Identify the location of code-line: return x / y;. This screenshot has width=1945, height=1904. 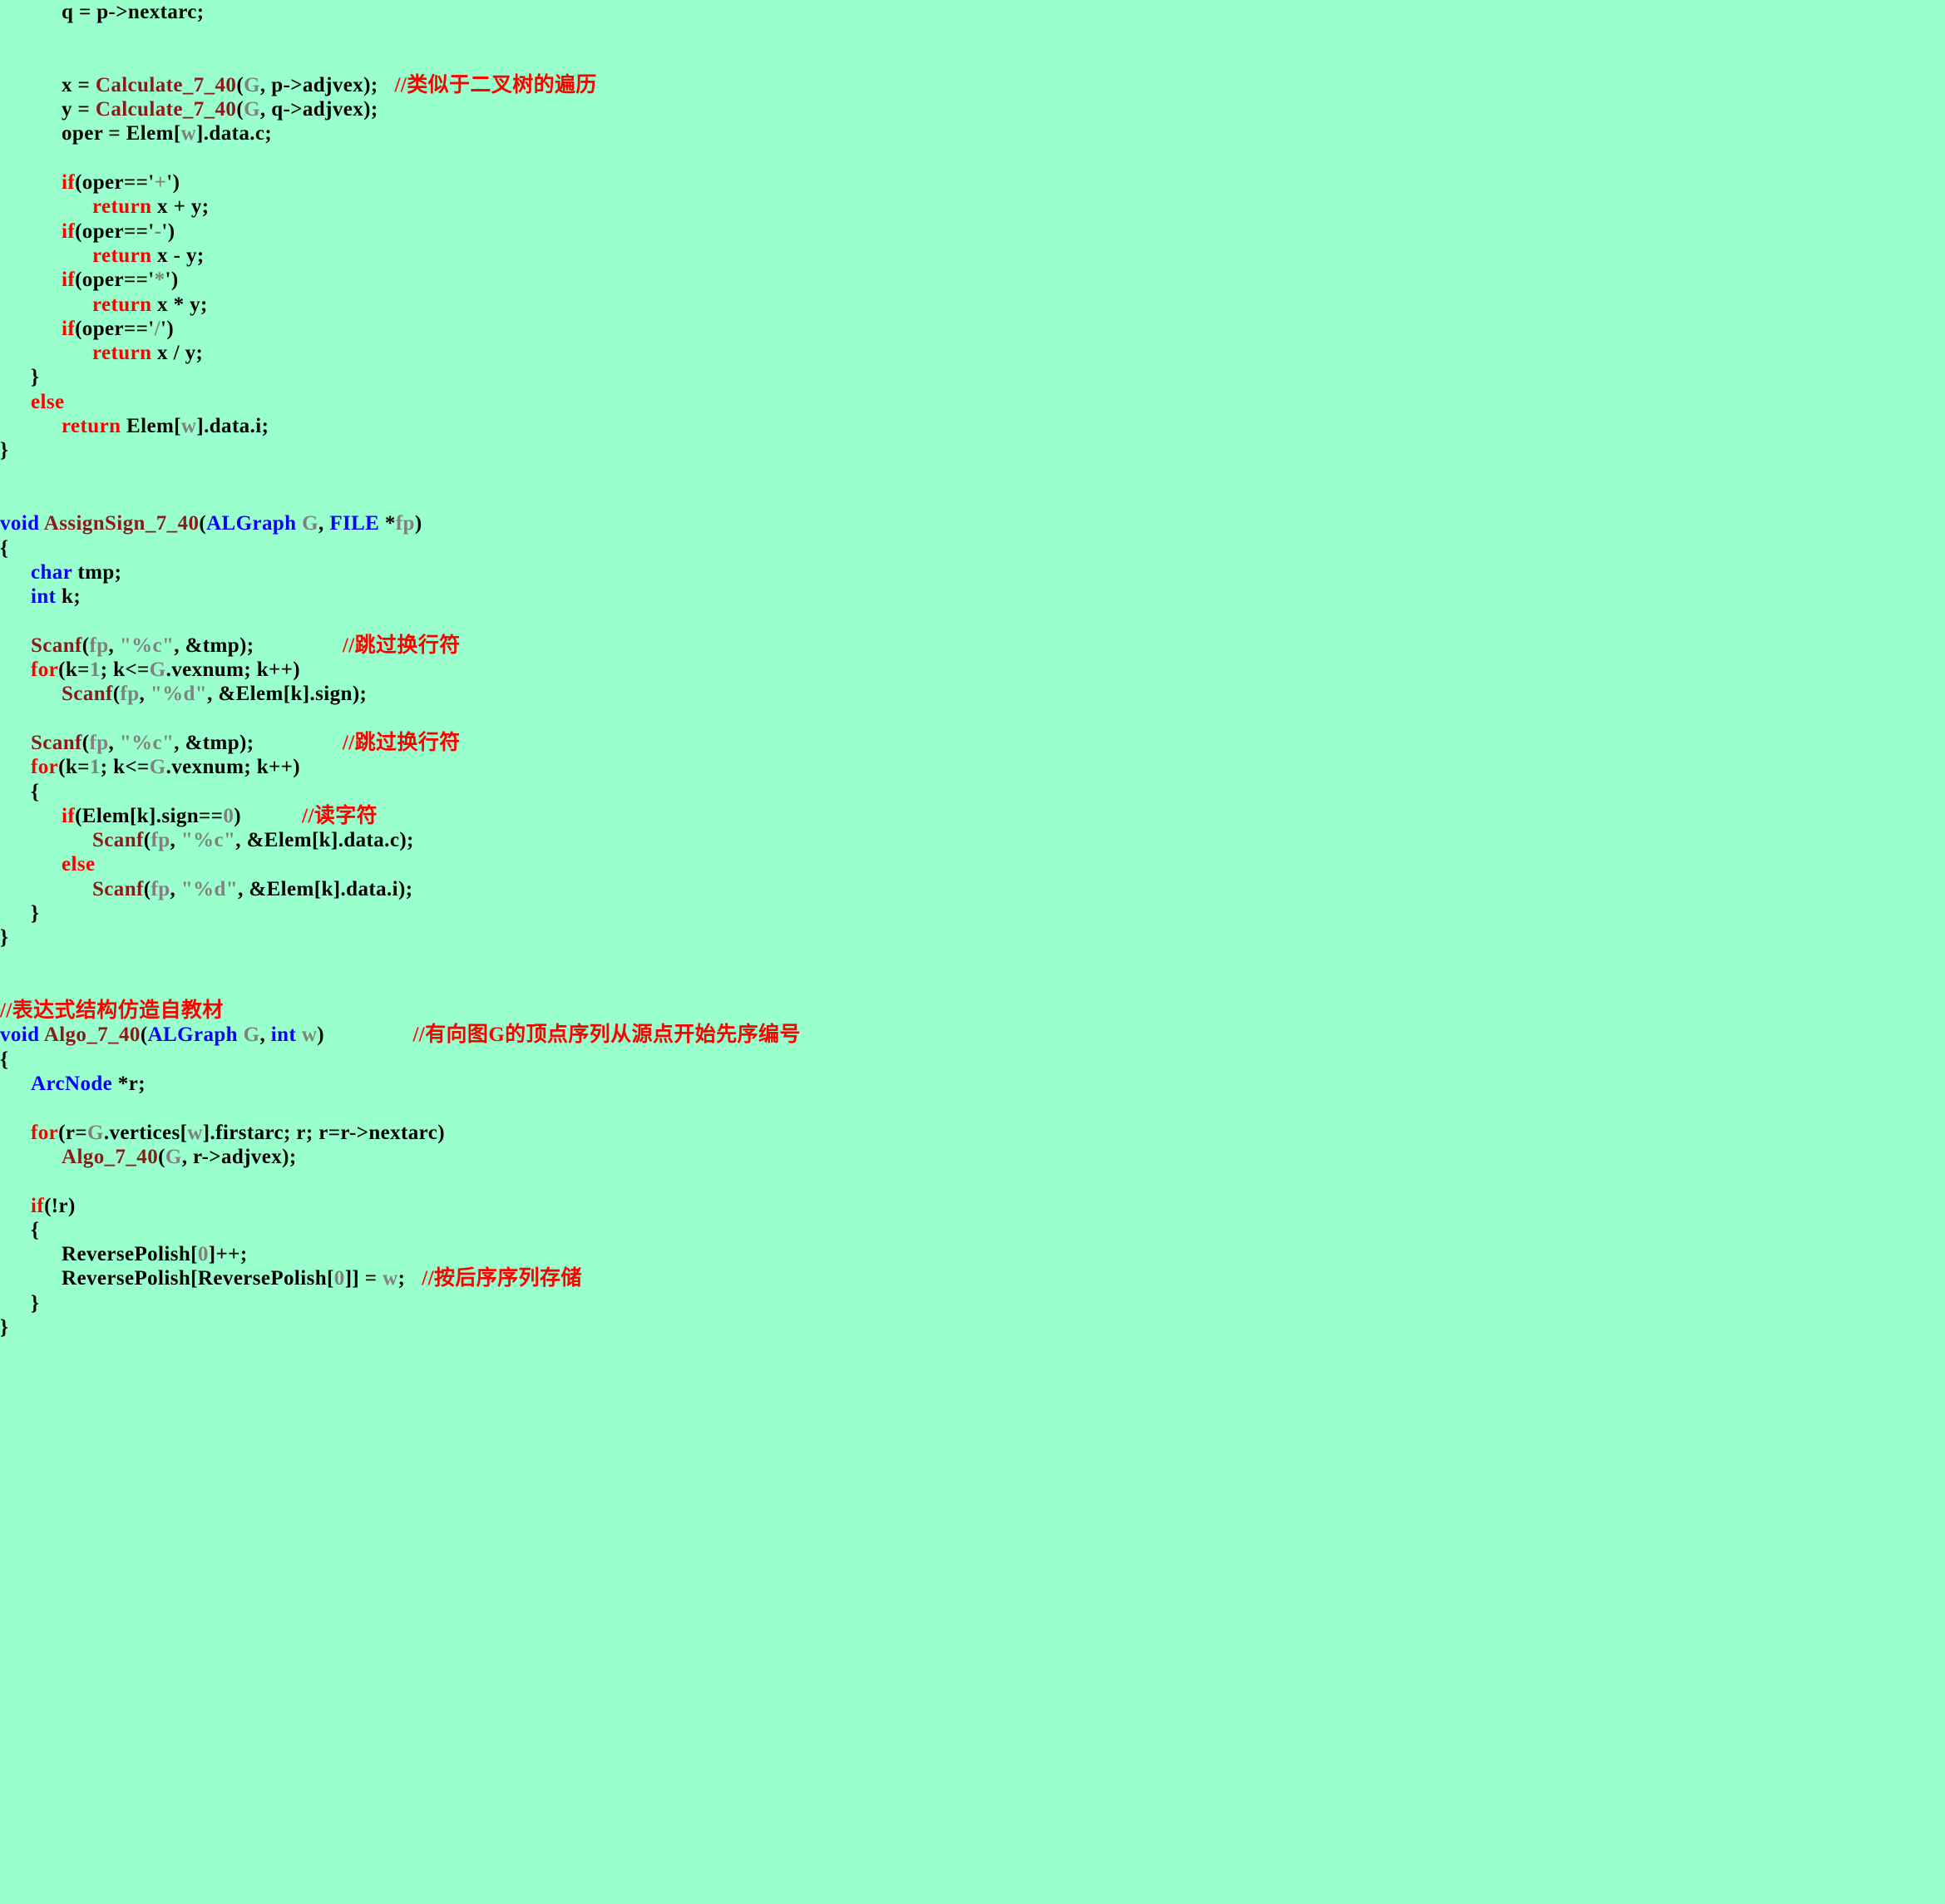
(972, 353).